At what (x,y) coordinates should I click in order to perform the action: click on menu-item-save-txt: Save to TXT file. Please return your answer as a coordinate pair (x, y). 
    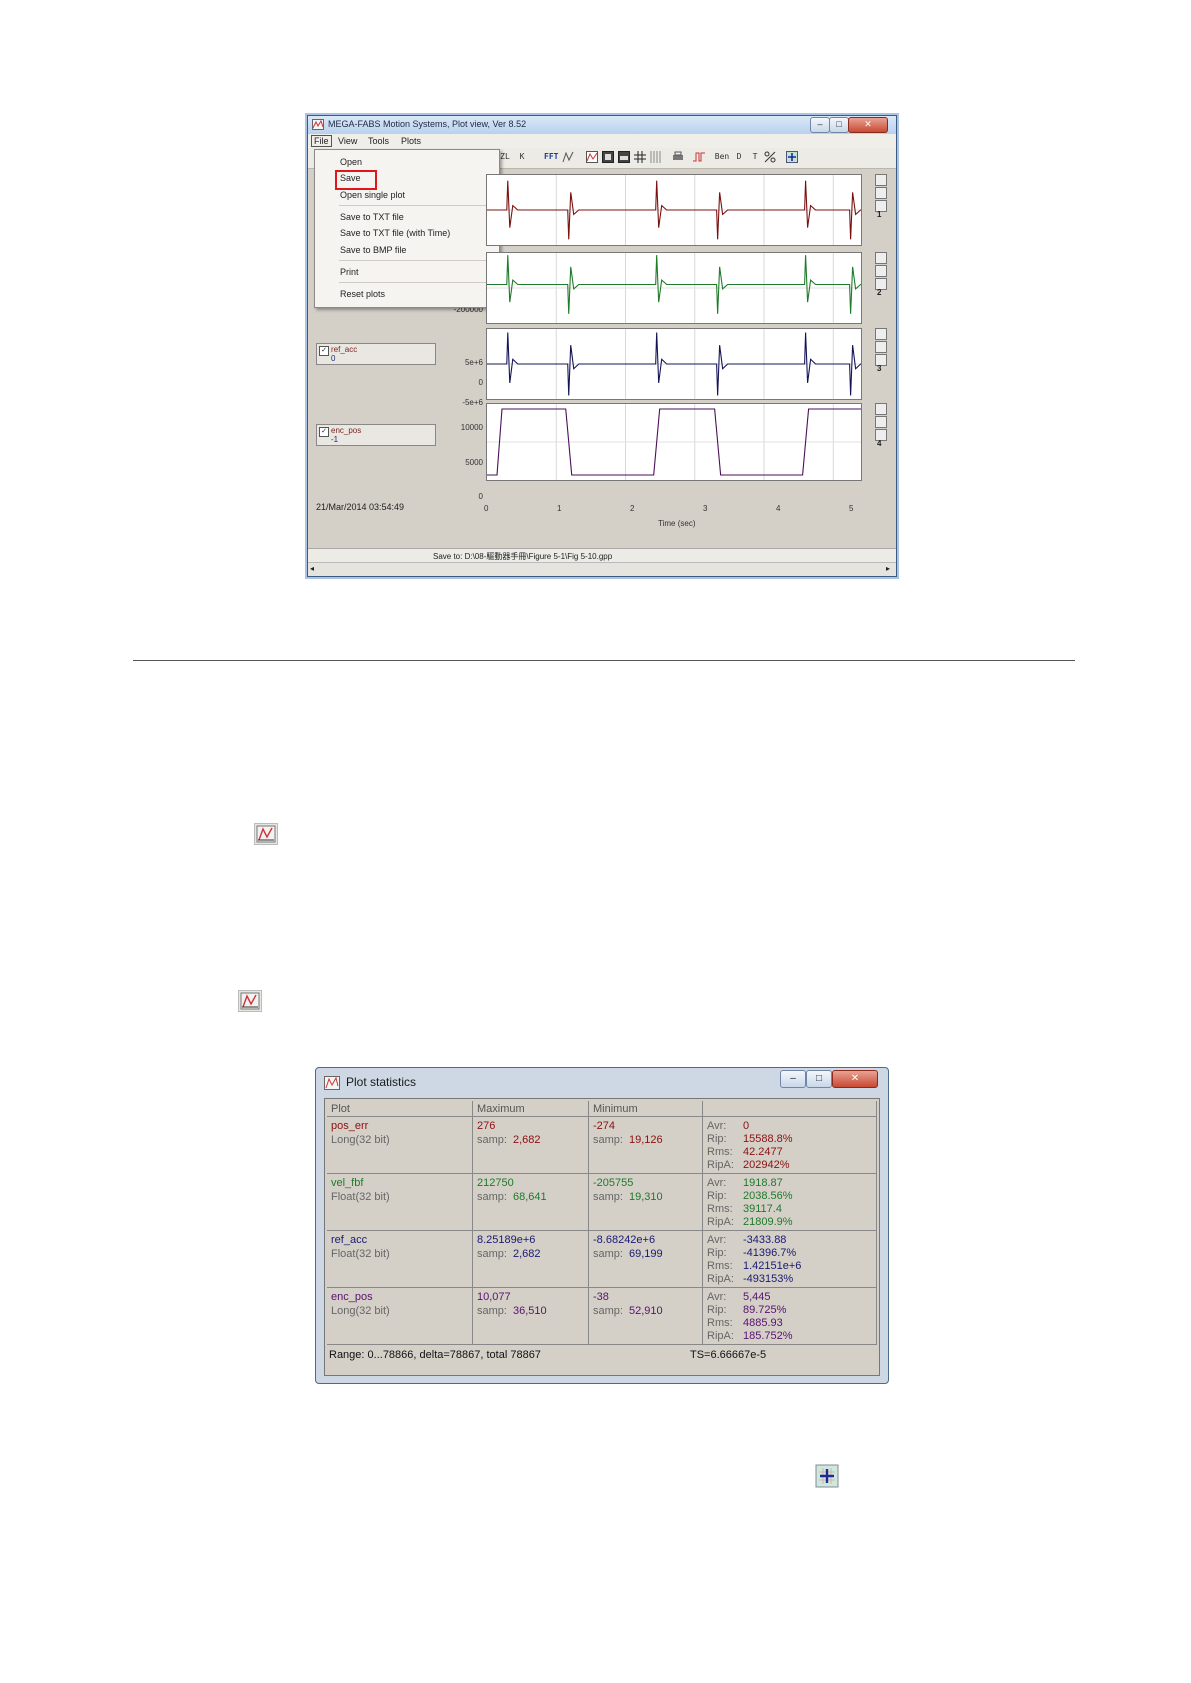
    Looking at the image, I should click on (372, 217).